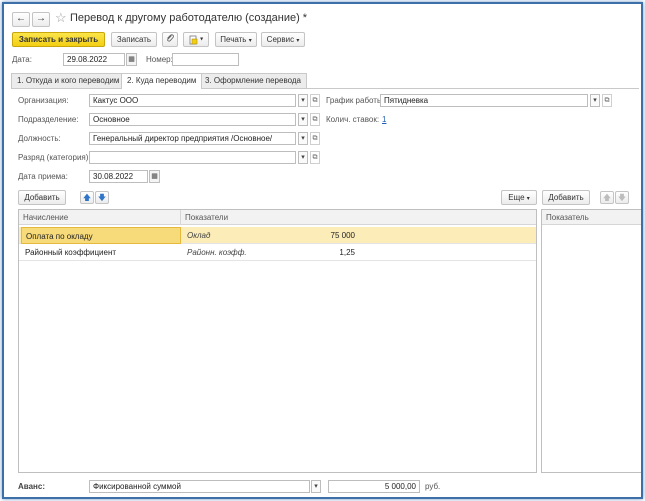 This screenshot has width=645, height=501. What do you see at coordinates (516, 197) in the screenshot?
I see `more-label: Еще` at bounding box center [516, 197].